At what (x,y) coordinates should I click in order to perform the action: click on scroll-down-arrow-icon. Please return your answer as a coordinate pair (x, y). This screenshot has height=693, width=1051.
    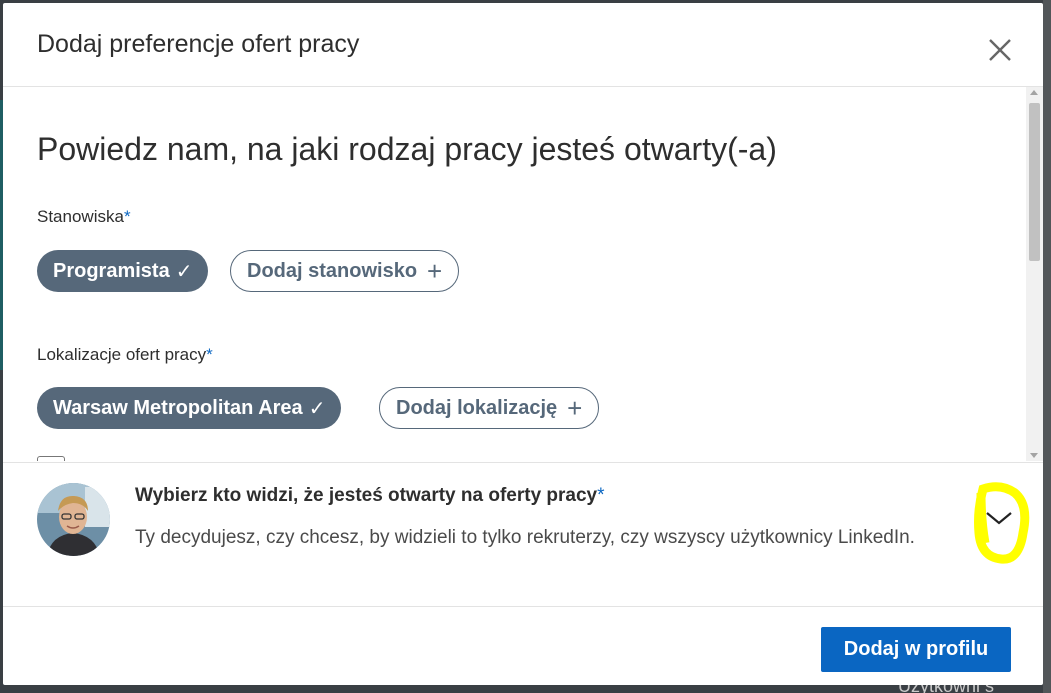
    Looking at the image, I should click on (1034, 455).